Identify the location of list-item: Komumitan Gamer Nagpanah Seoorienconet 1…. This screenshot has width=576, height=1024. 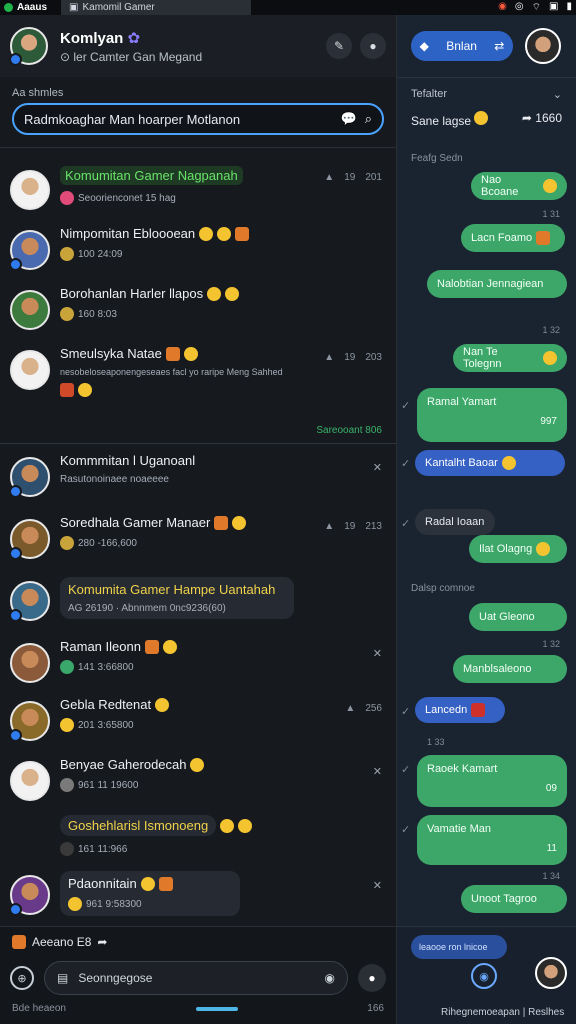
(198, 190).